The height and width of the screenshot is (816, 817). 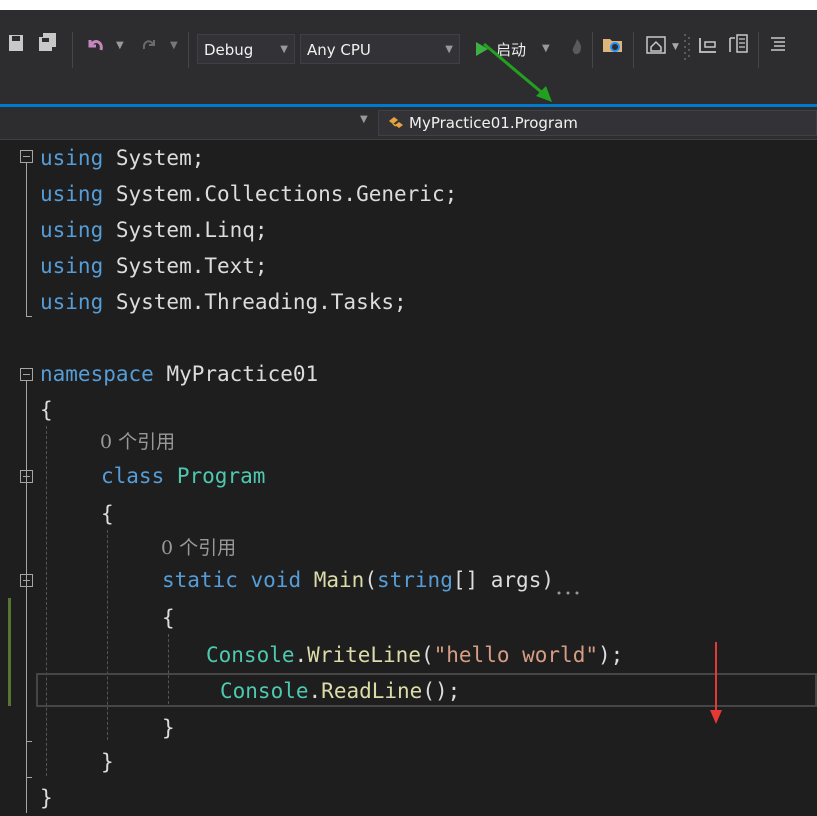 I want to click on code-line-10: class Program, so click(x=183, y=476).